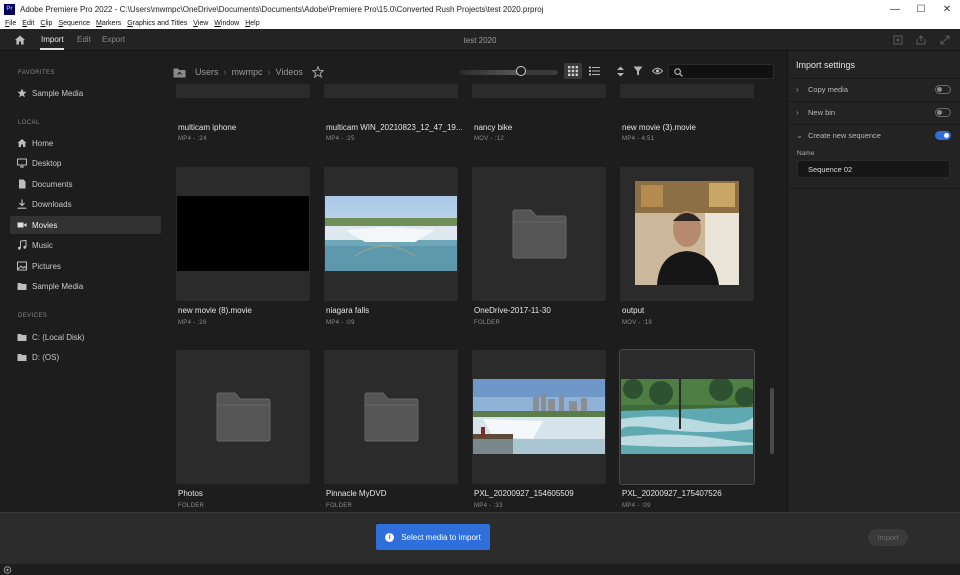  What do you see at coordinates (46, 23) in the screenshot?
I see `menu-clip: Clip` at bounding box center [46, 23].